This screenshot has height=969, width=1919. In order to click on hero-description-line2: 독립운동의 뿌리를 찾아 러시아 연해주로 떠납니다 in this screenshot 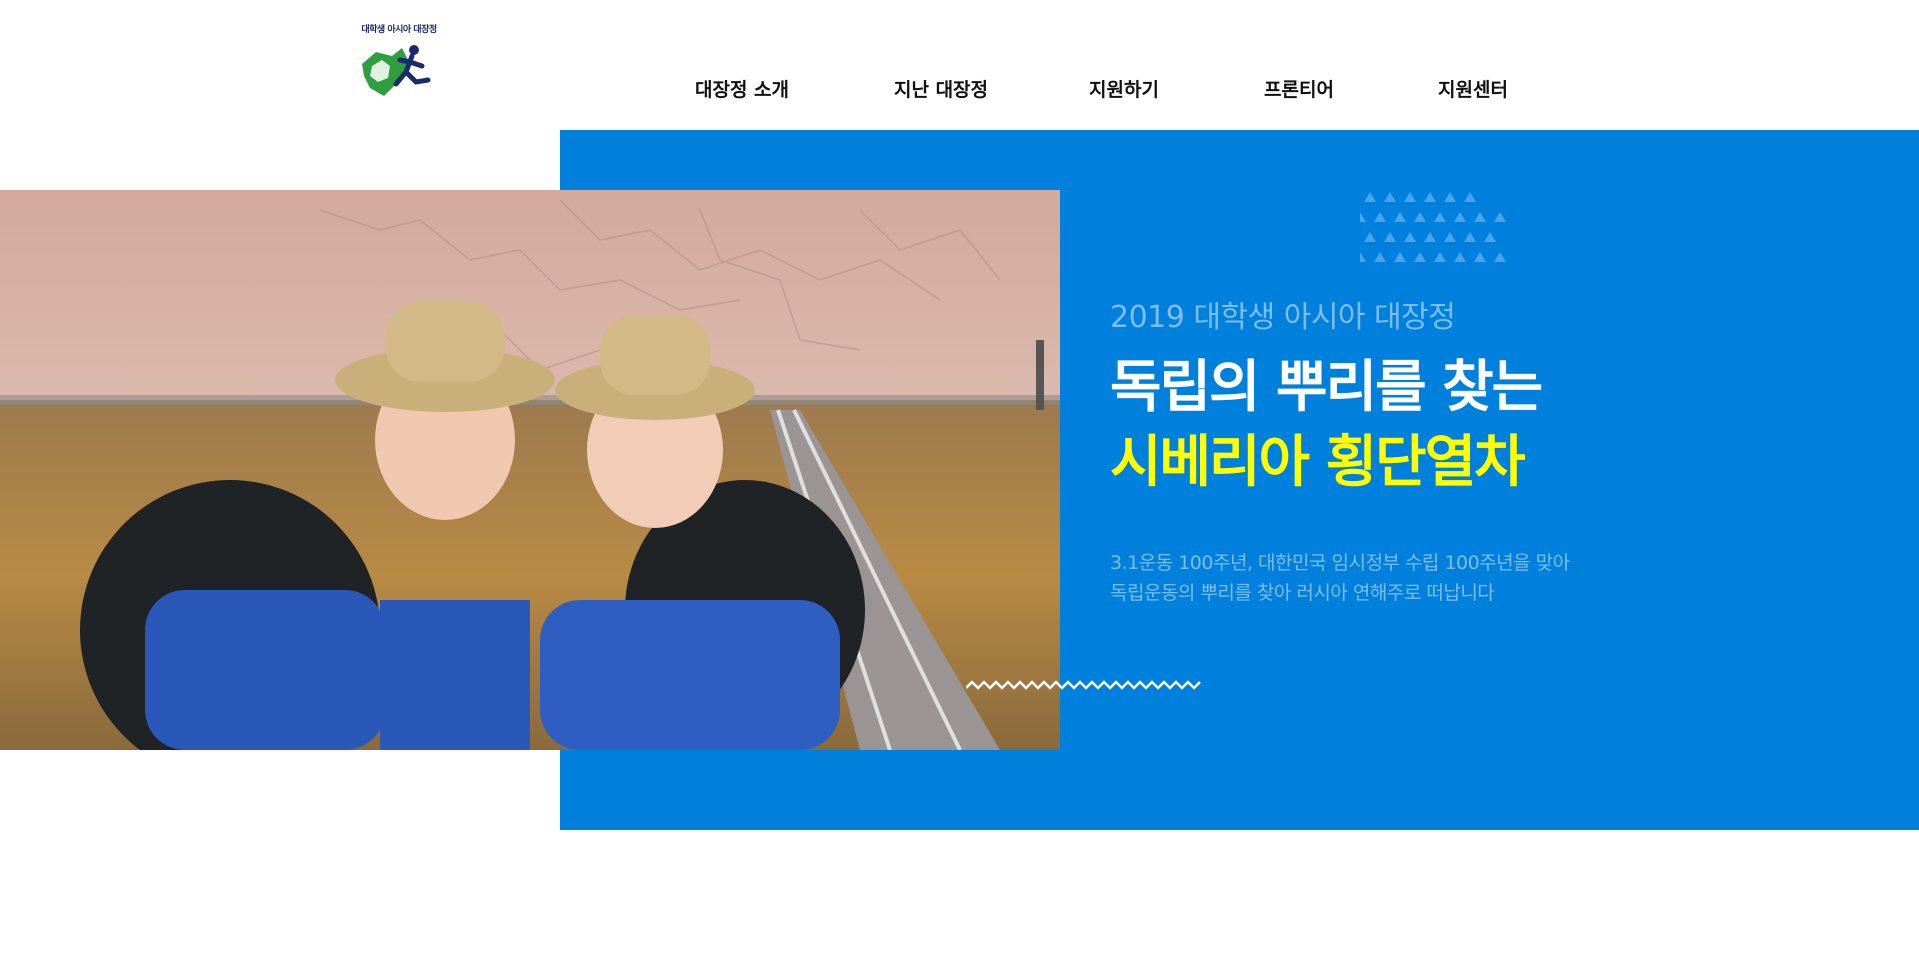, I will do `click(1302, 593)`.